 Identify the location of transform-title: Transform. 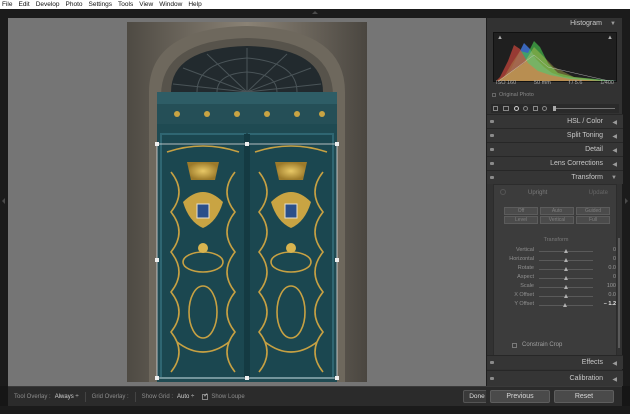
(587, 177).